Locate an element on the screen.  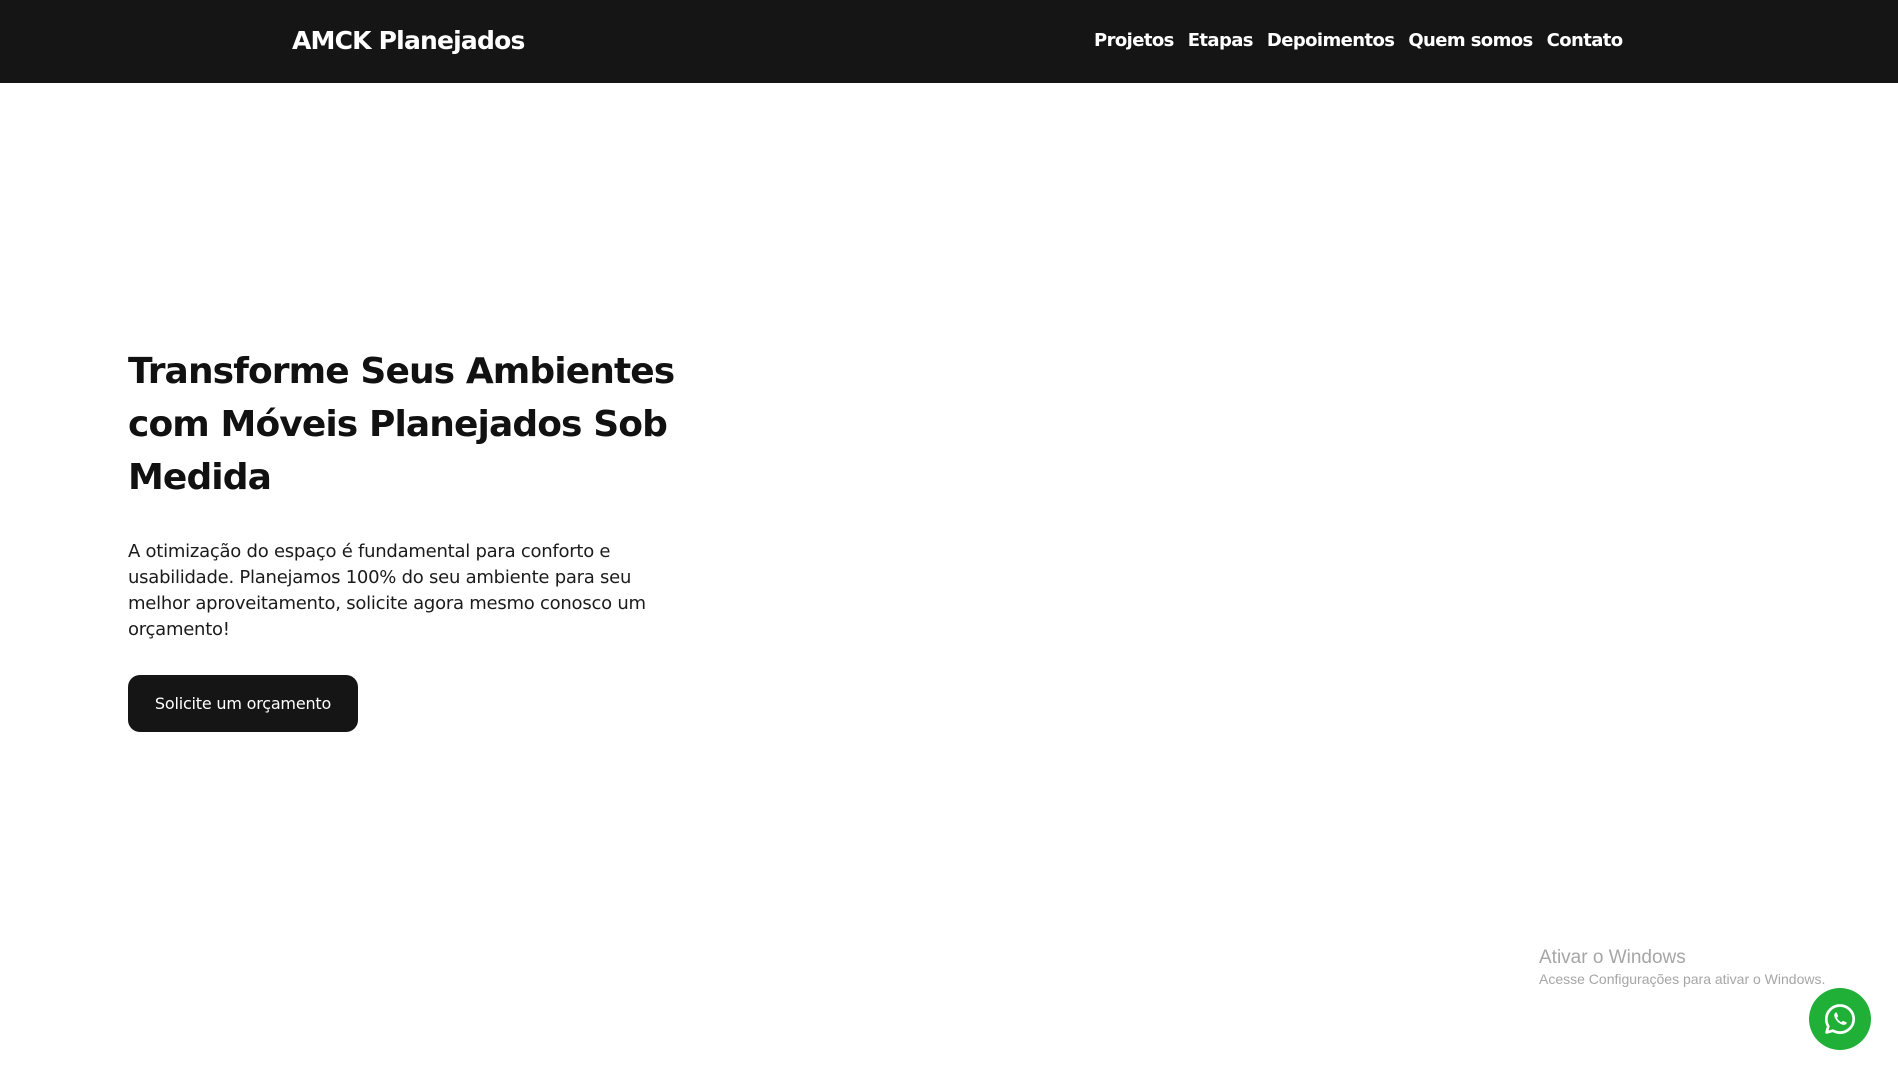
whatsapp-icon is located at coordinates (1840, 1019).